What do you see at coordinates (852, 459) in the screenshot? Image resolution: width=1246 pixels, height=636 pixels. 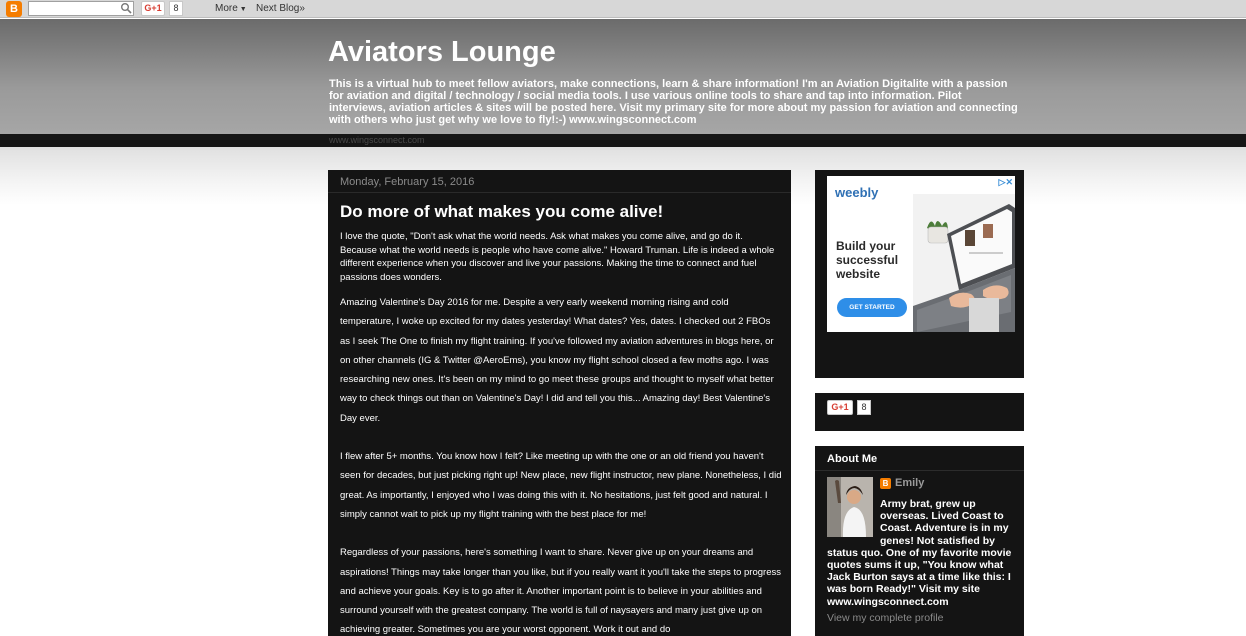 I see `about-me-title: About Me` at bounding box center [852, 459].